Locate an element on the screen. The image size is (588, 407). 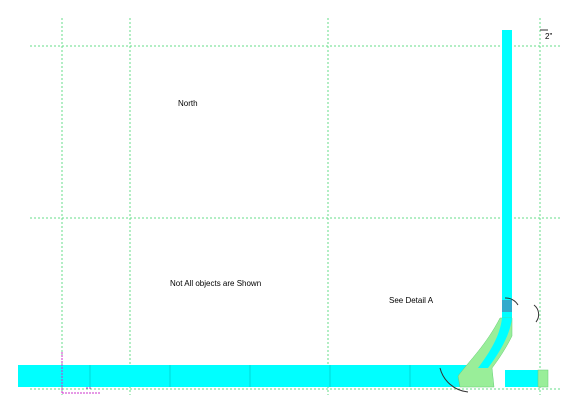
right-wall-hatch is located at coordinates (507, 306).